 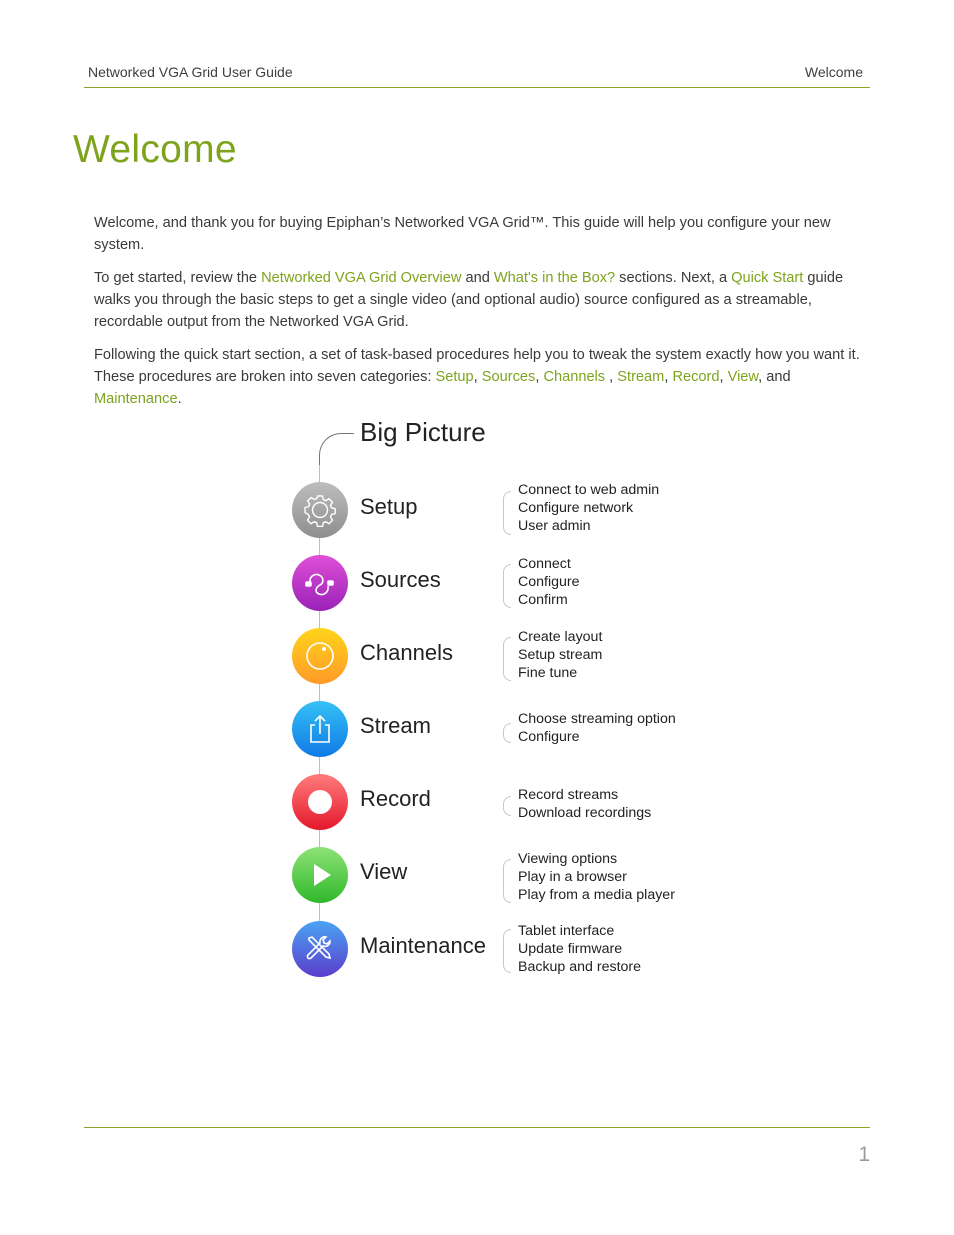 I want to click on connector-curve, so click(x=336, y=450).